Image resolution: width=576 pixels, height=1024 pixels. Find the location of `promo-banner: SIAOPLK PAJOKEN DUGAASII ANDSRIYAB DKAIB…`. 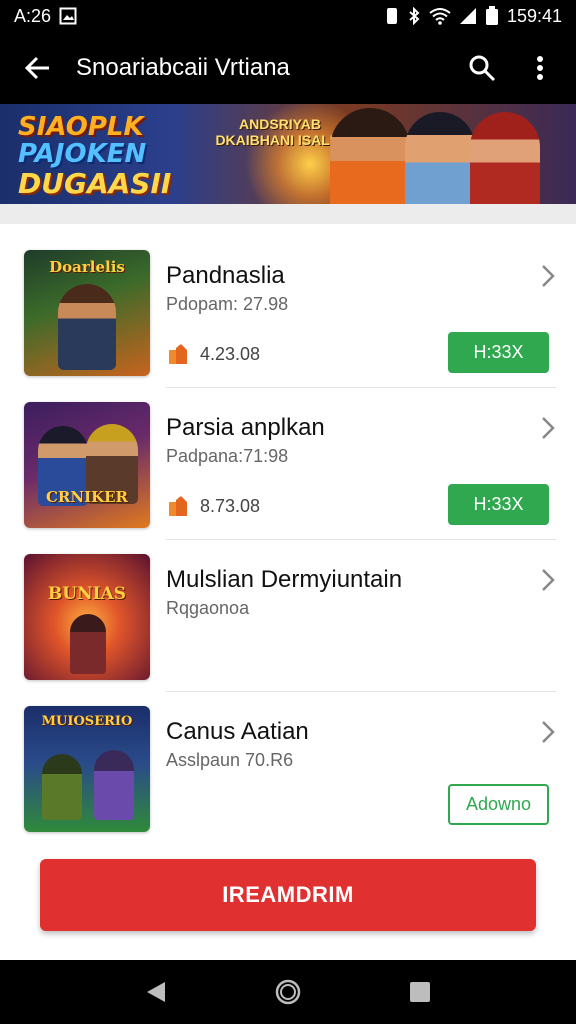

promo-banner: SIAOPLK PAJOKEN DUGAASII ANDSRIYAB DKAIB… is located at coordinates (288, 154).